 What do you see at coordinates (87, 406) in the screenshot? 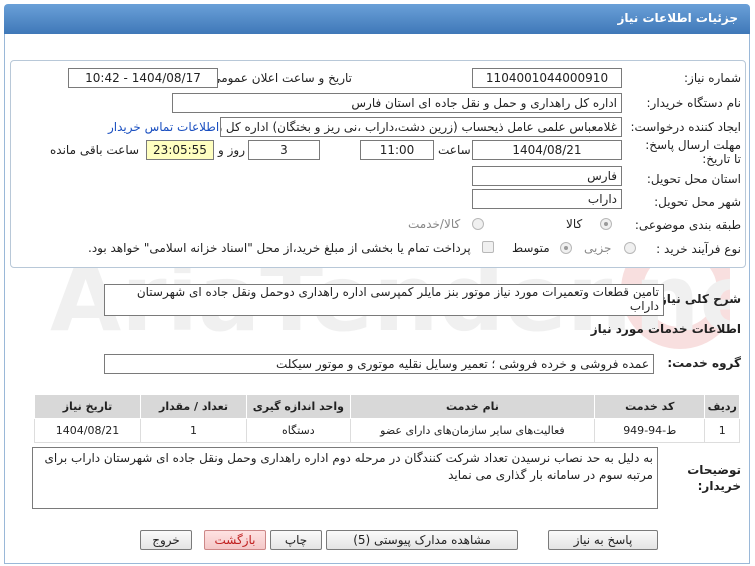
I see `col-need-date: تاریخ نیاز` at bounding box center [87, 406].